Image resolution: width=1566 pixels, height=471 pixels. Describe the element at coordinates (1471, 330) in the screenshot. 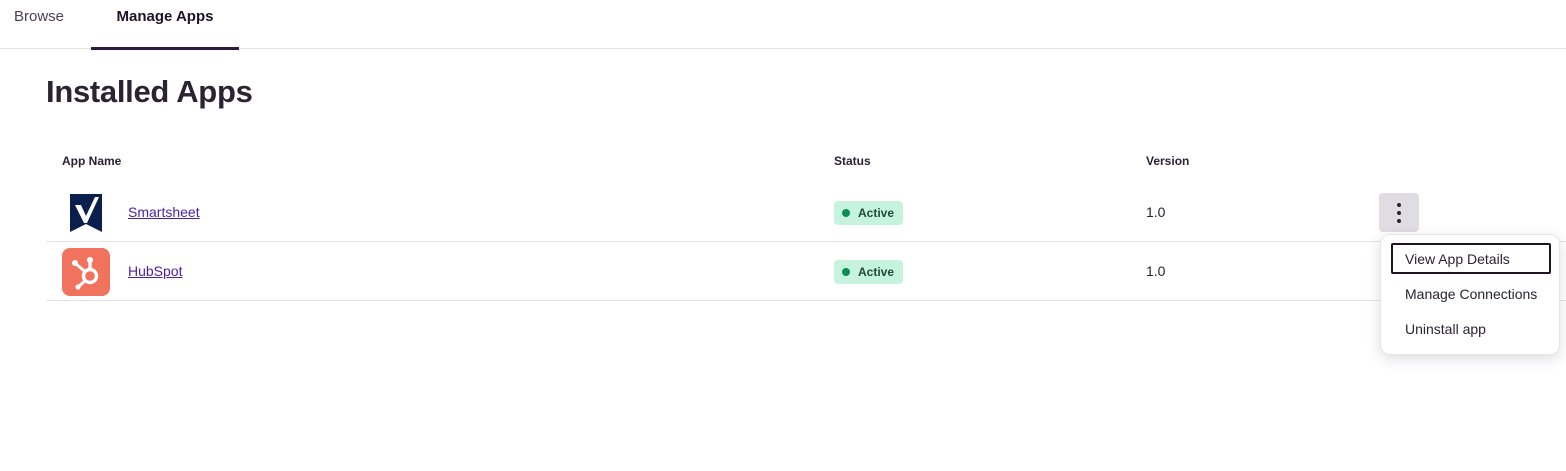

I see `menu-item-uninstall-app: Uninstall app` at that location.